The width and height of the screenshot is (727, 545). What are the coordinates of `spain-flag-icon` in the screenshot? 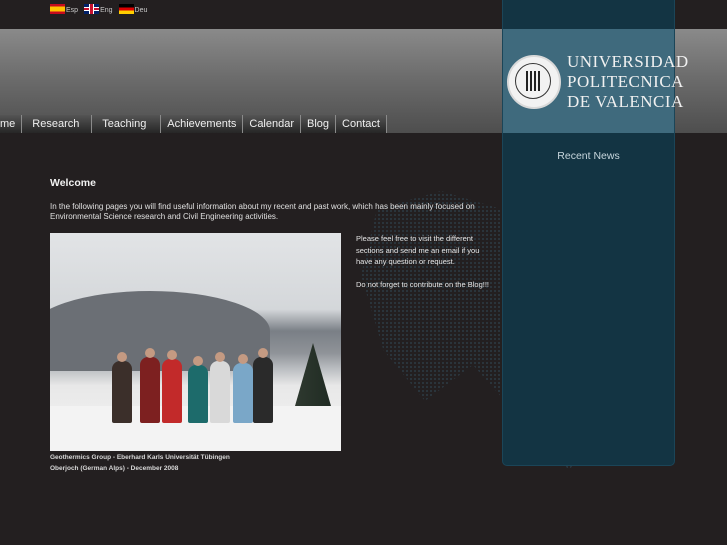 It's located at (57, 9).